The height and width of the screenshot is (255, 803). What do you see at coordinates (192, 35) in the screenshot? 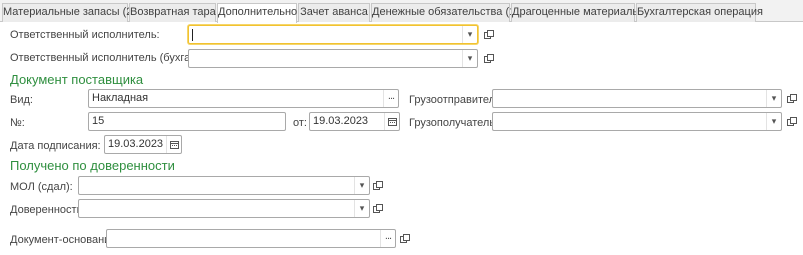
I see `text-cursor` at bounding box center [192, 35].